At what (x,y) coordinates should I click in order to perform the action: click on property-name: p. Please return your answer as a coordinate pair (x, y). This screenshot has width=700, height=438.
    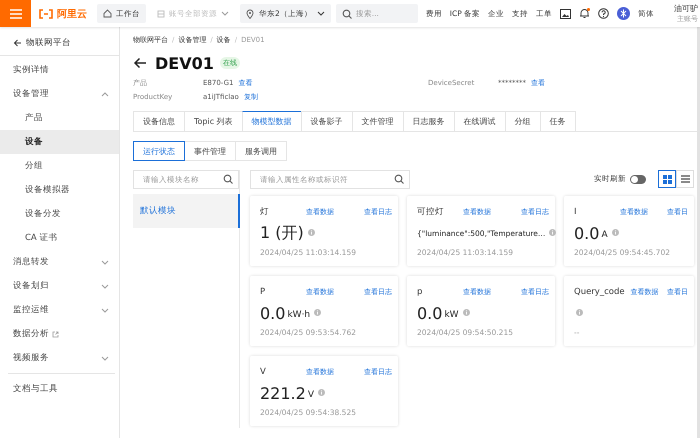
    Looking at the image, I should click on (420, 291).